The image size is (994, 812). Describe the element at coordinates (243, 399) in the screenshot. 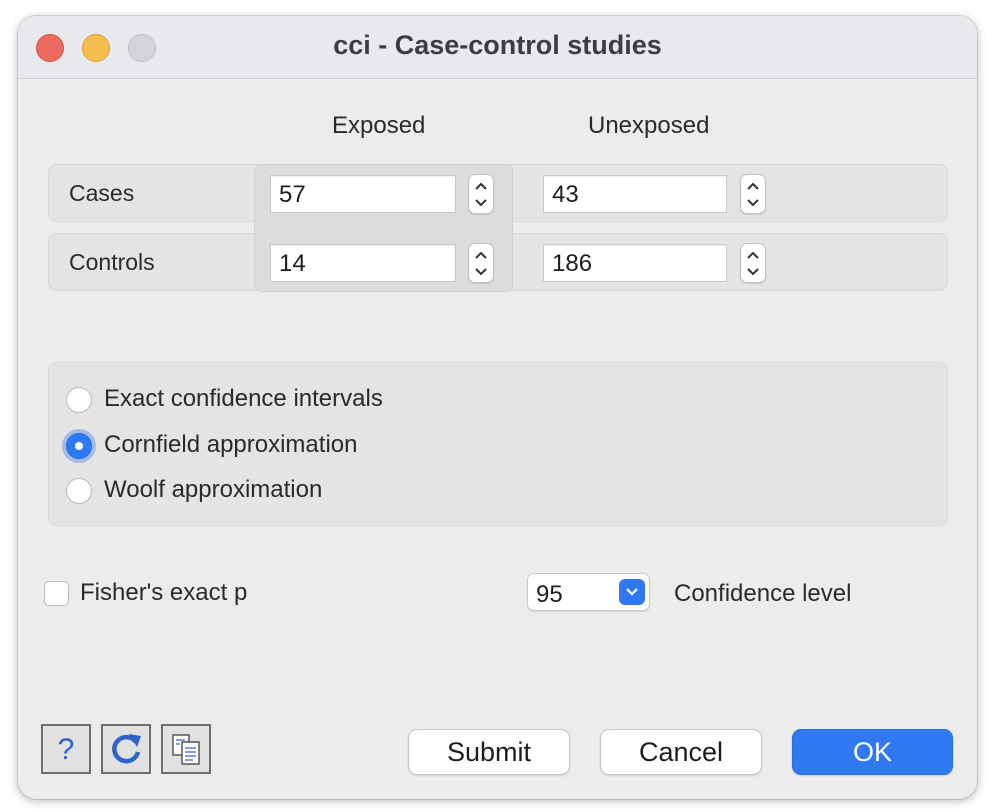

I see `exact-ci-label: Exact confidence intervals` at that location.